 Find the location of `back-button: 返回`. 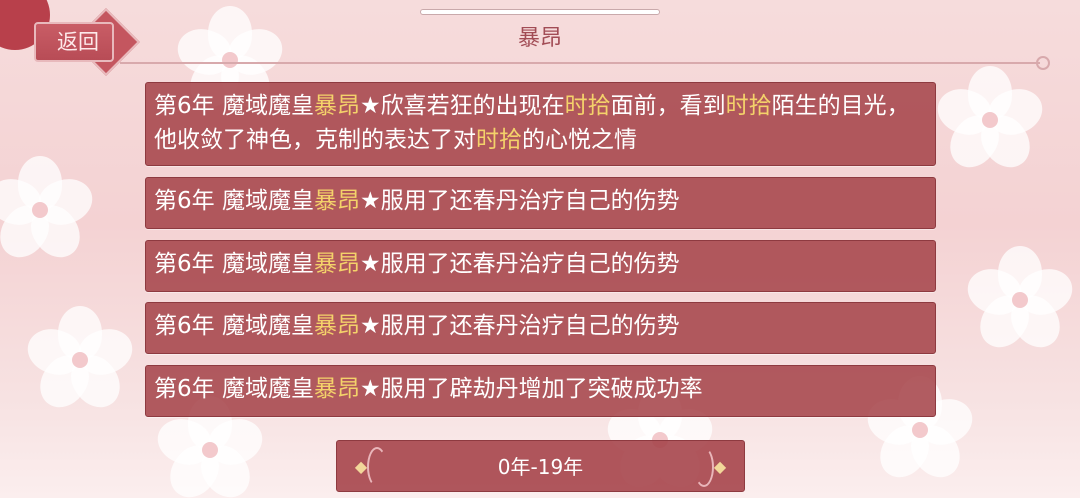

back-button: 返回 is located at coordinates (87, 42).